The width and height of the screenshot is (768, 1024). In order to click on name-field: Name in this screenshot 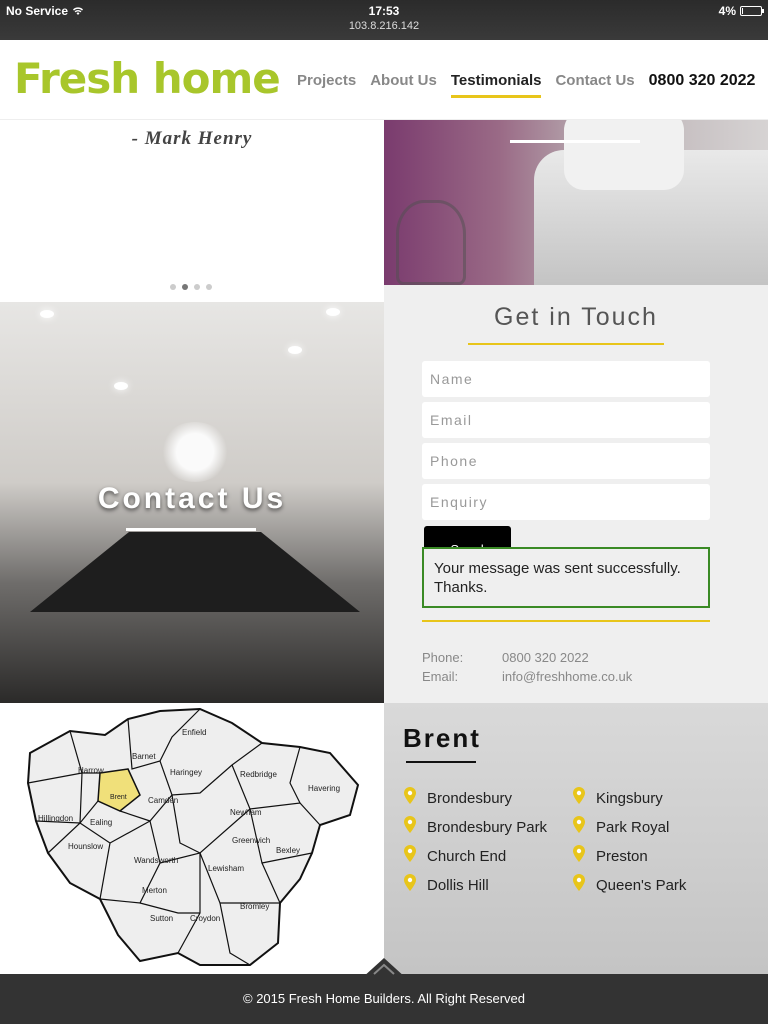, I will do `click(566, 379)`.